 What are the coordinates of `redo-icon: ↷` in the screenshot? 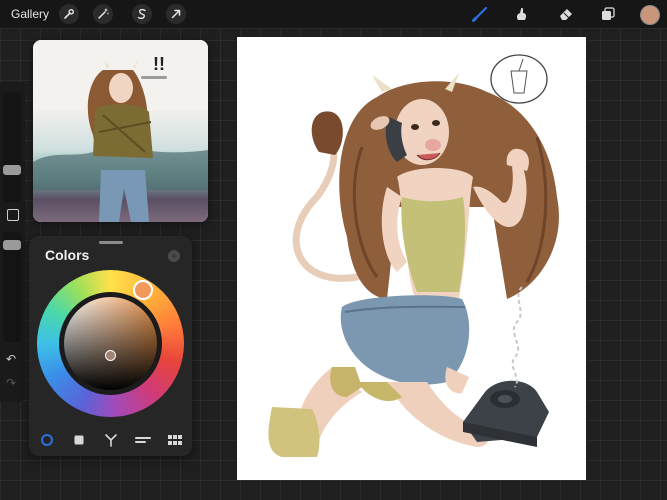 It's located at (11, 383).